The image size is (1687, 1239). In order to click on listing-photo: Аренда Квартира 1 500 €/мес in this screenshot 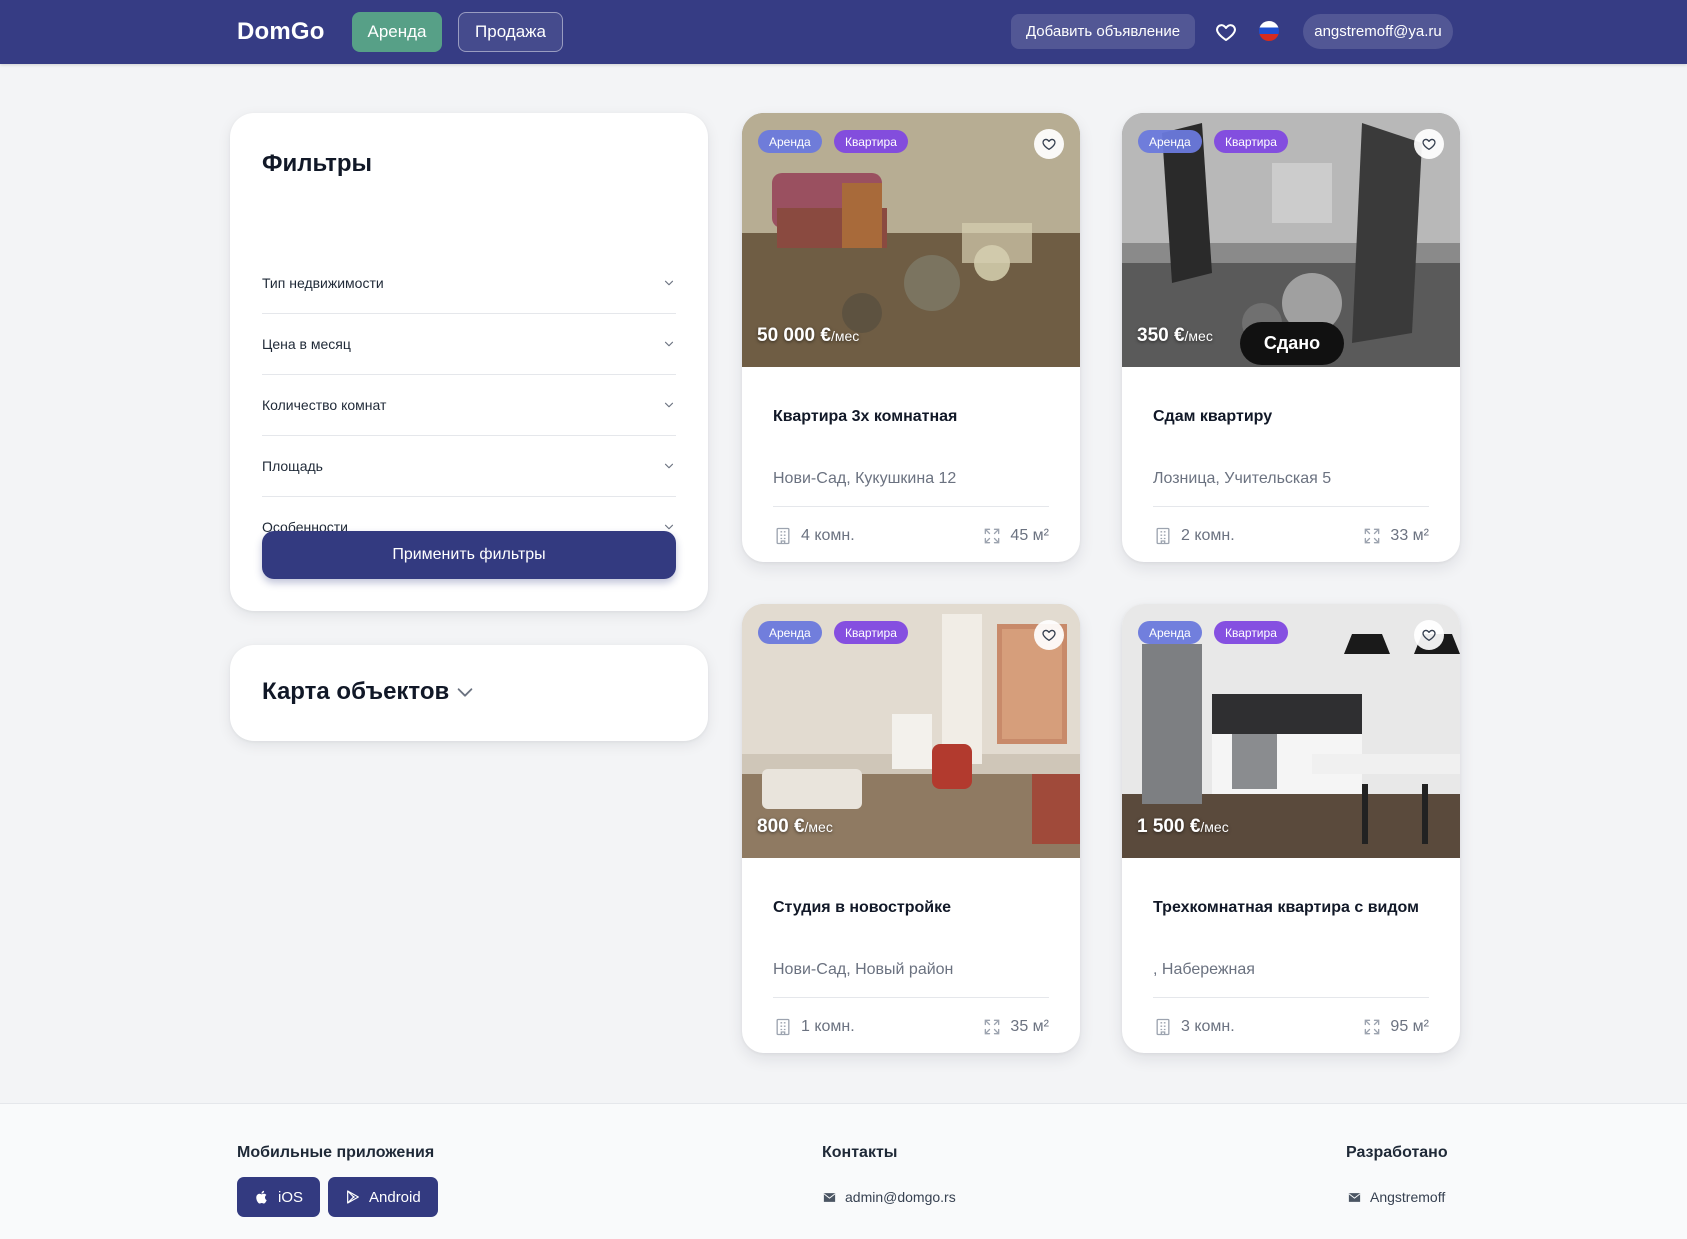, I will do `click(1291, 731)`.